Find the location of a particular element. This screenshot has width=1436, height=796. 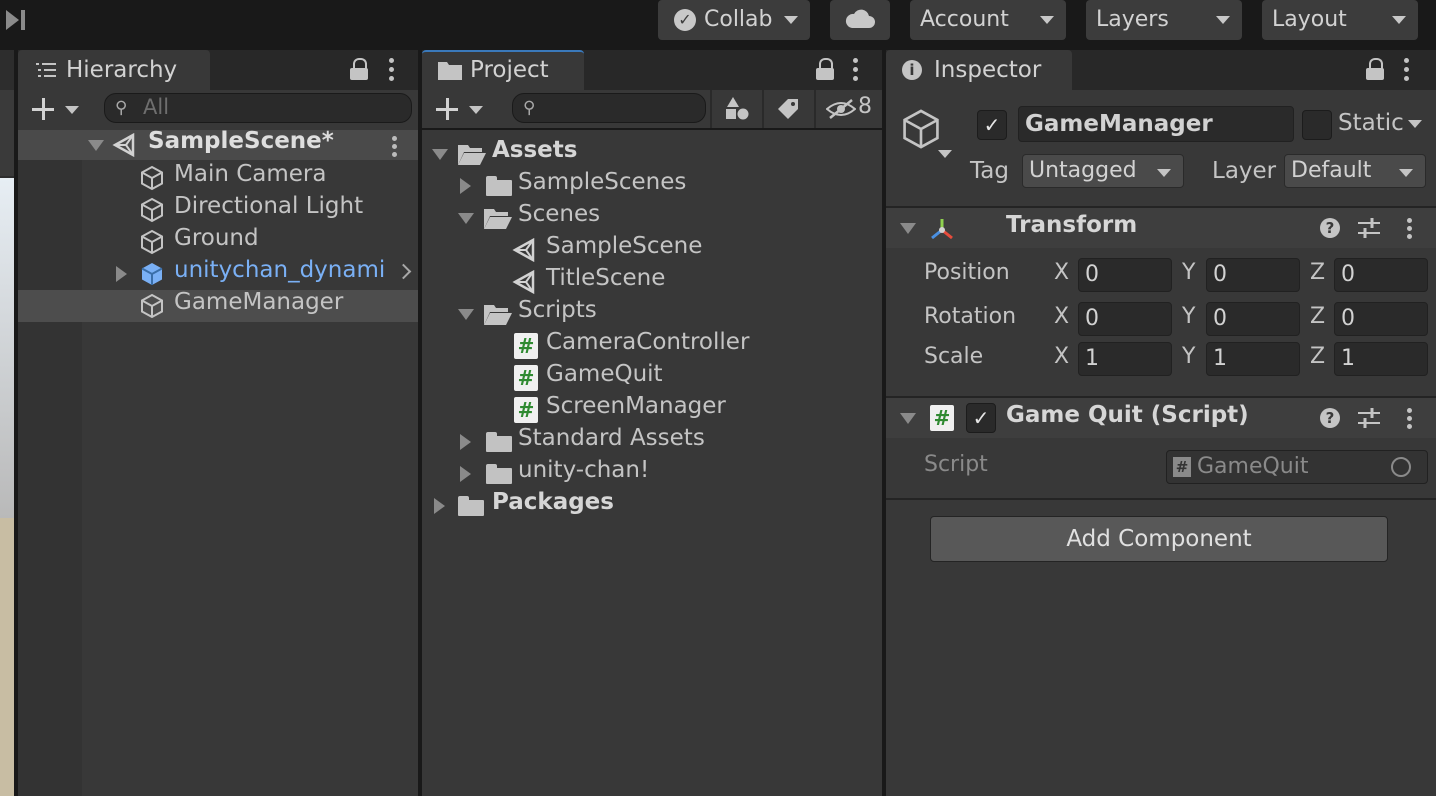

tree-item-assets: Assets is located at coordinates (652, 153).